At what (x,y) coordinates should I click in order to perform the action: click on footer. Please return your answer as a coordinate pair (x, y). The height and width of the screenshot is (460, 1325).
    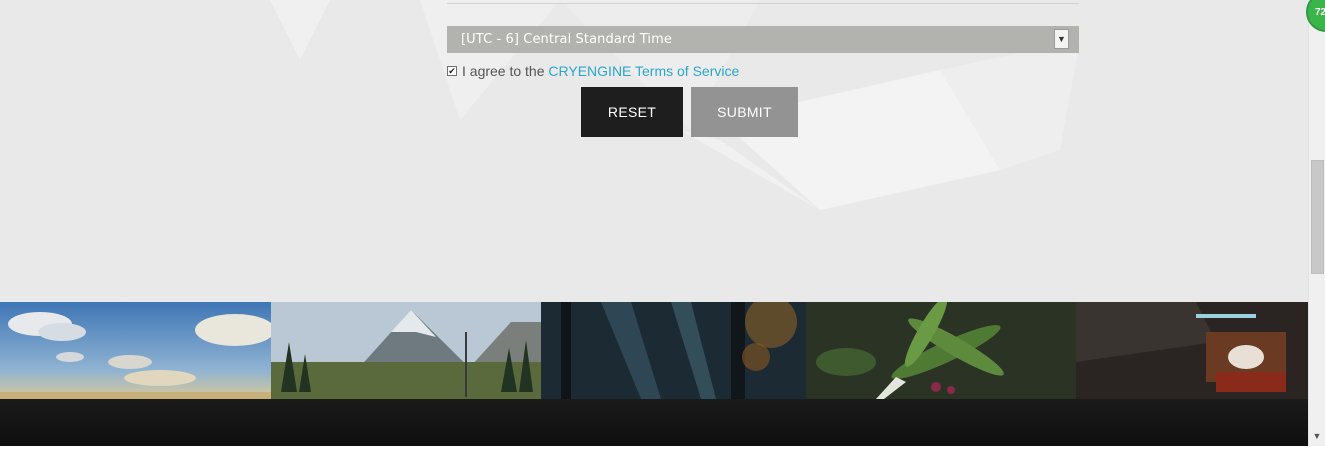
    Looking at the image, I should click on (654, 422).